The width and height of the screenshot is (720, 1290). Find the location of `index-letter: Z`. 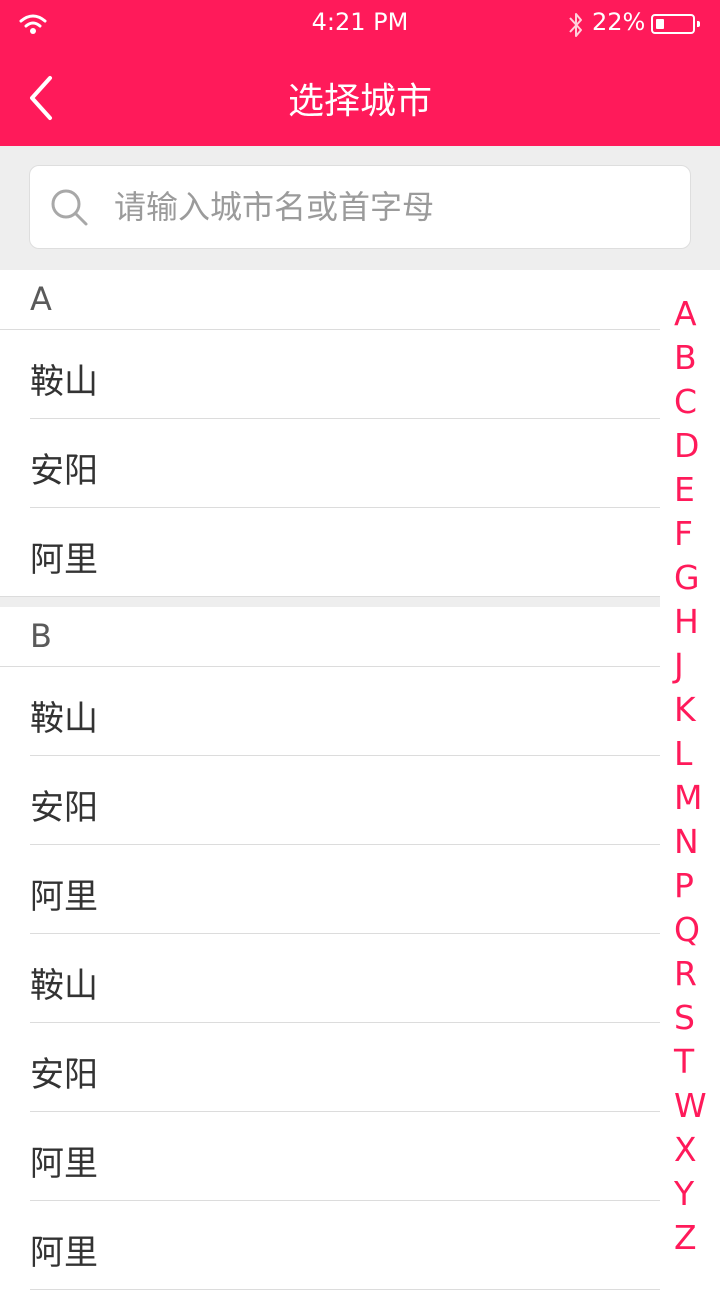

index-letter: Z is located at coordinates (692, 1238).